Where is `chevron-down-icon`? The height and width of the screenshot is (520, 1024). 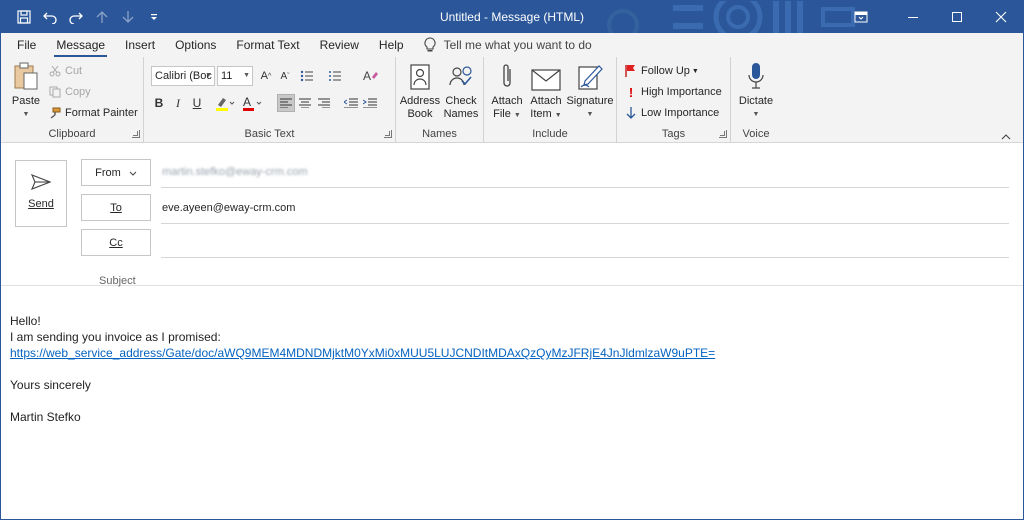 chevron-down-icon is located at coordinates (133, 173).